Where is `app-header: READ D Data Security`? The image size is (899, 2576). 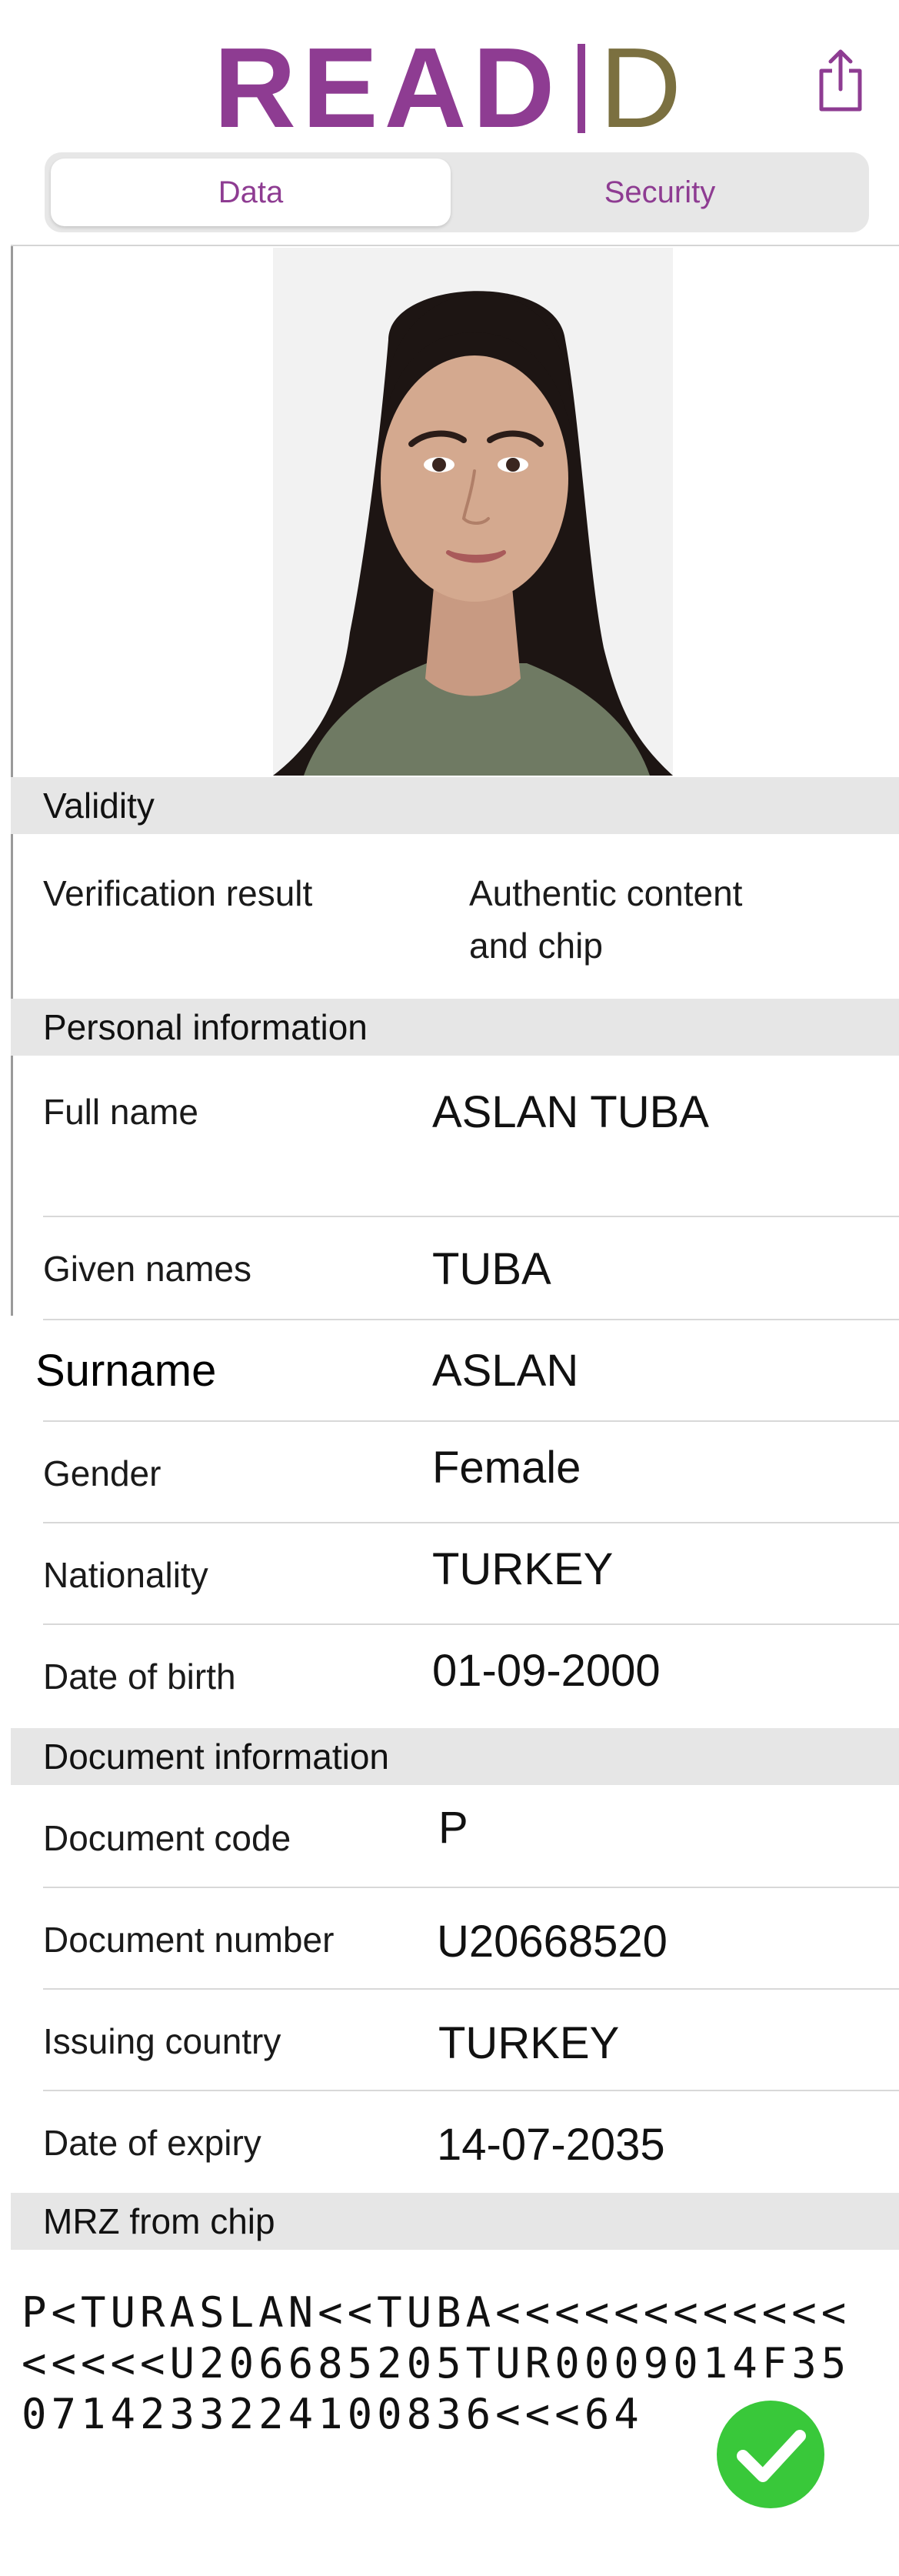 app-header: READ D Data Security is located at coordinates (449, 123).